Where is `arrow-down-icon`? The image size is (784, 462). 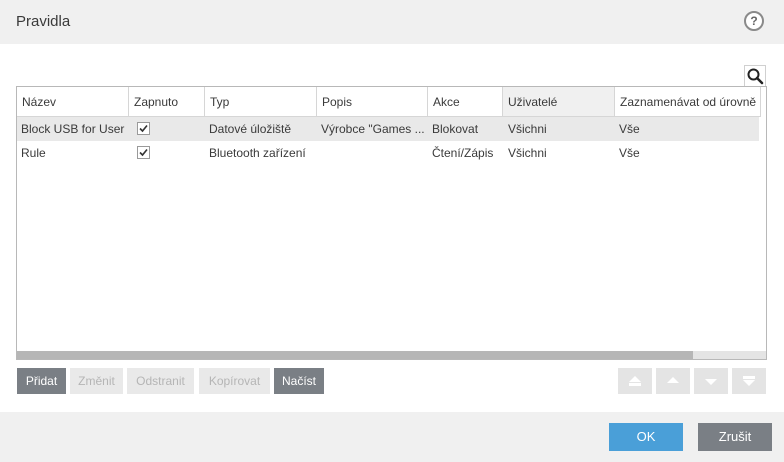 arrow-down-icon is located at coordinates (711, 382).